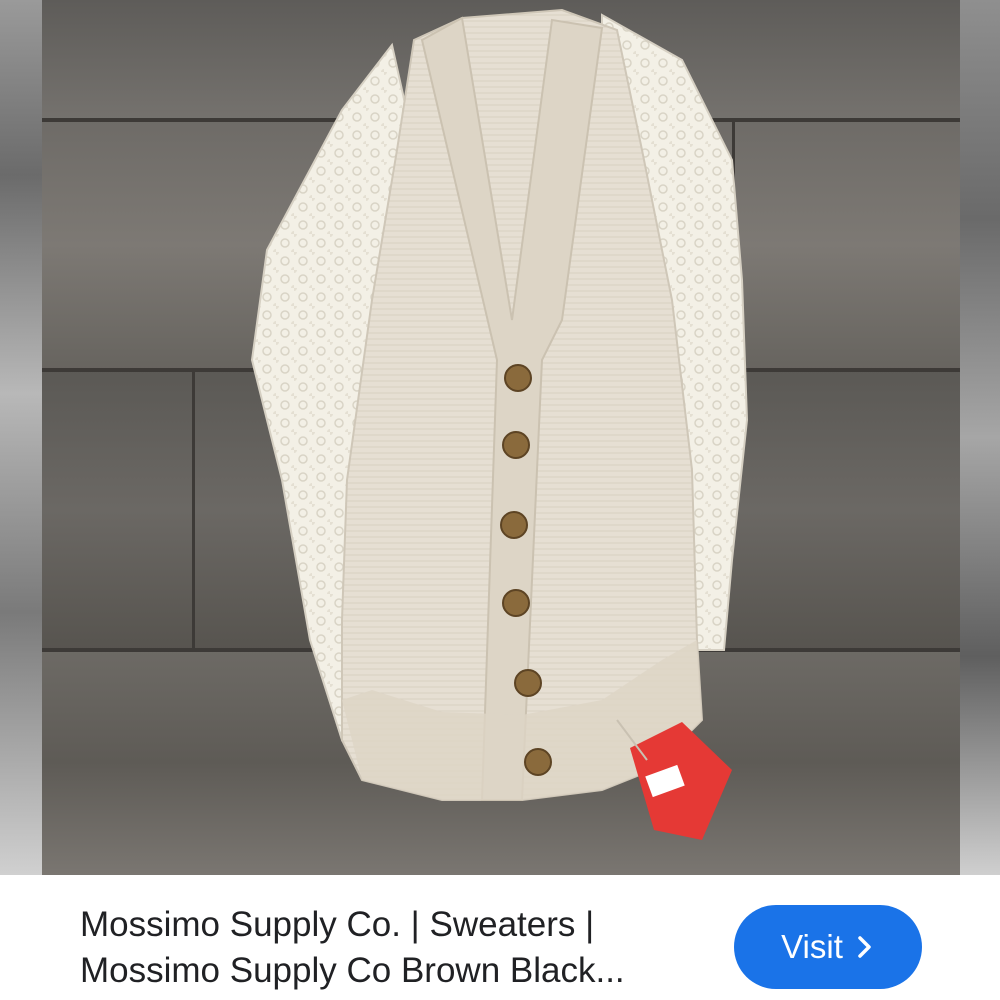 Image resolution: width=1000 pixels, height=1000 pixels. Describe the element at coordinates (337, 924) in the screenshot. I see `result-title-line-1: Mossimo Supply Co. | Sweaters |` at that location.